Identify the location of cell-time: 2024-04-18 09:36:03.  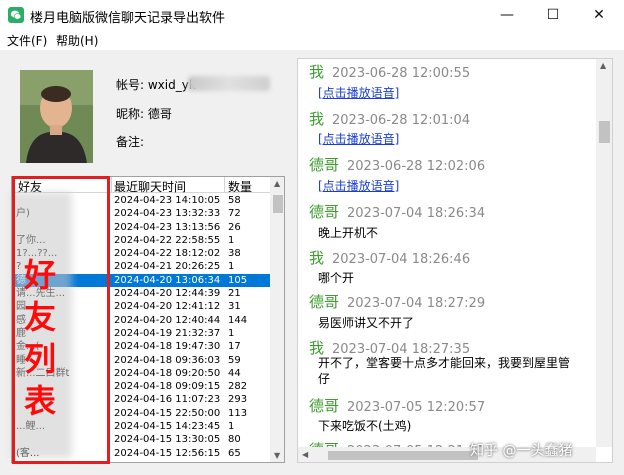
(167, 360).